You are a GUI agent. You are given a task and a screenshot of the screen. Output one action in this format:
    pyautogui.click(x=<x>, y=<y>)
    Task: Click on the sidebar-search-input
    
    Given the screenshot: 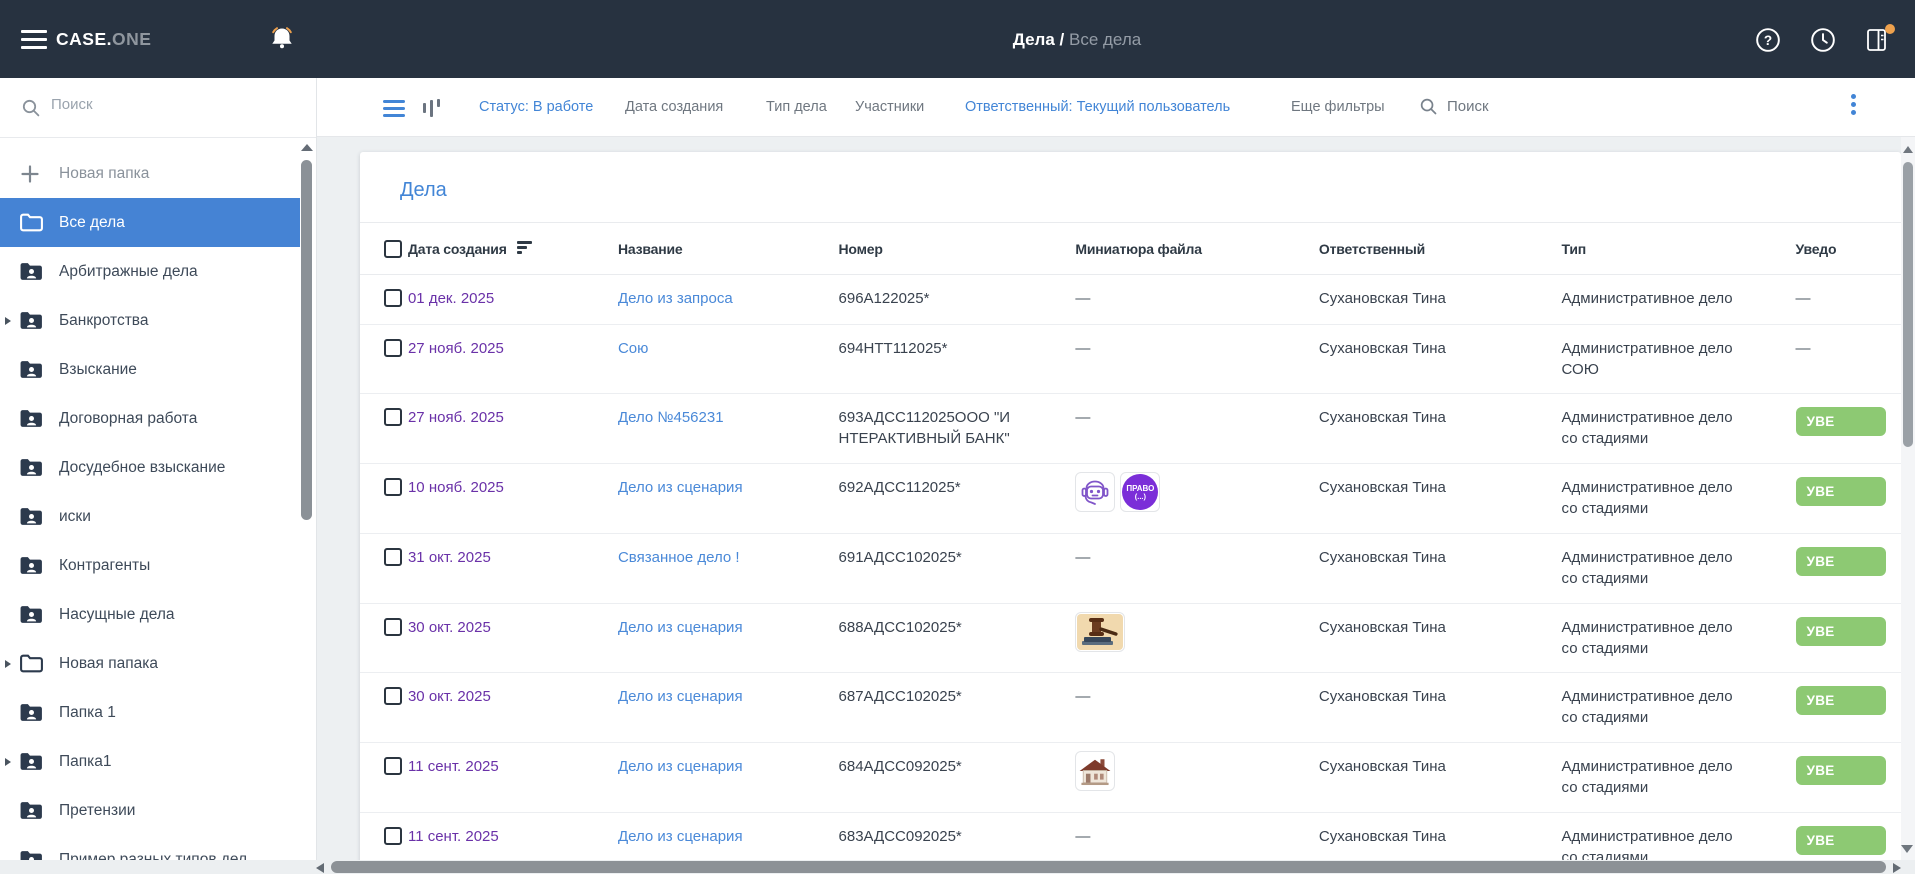 What is the action you would take?
    pyautogui.click(x=166, y=104)
    